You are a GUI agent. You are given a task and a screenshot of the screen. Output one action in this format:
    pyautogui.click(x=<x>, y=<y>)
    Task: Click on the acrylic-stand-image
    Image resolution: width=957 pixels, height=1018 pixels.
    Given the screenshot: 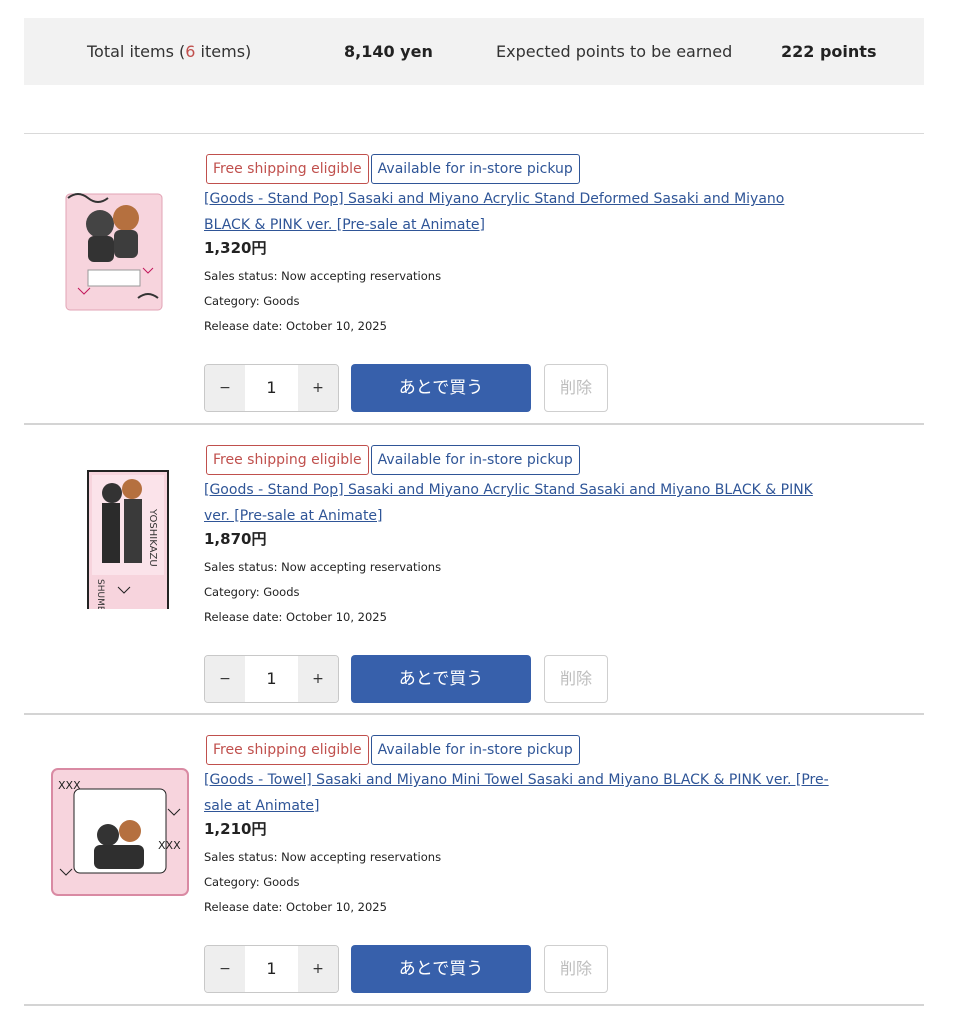 What is the action you would take?
    pyautogui.click(x=118, y=238)
    